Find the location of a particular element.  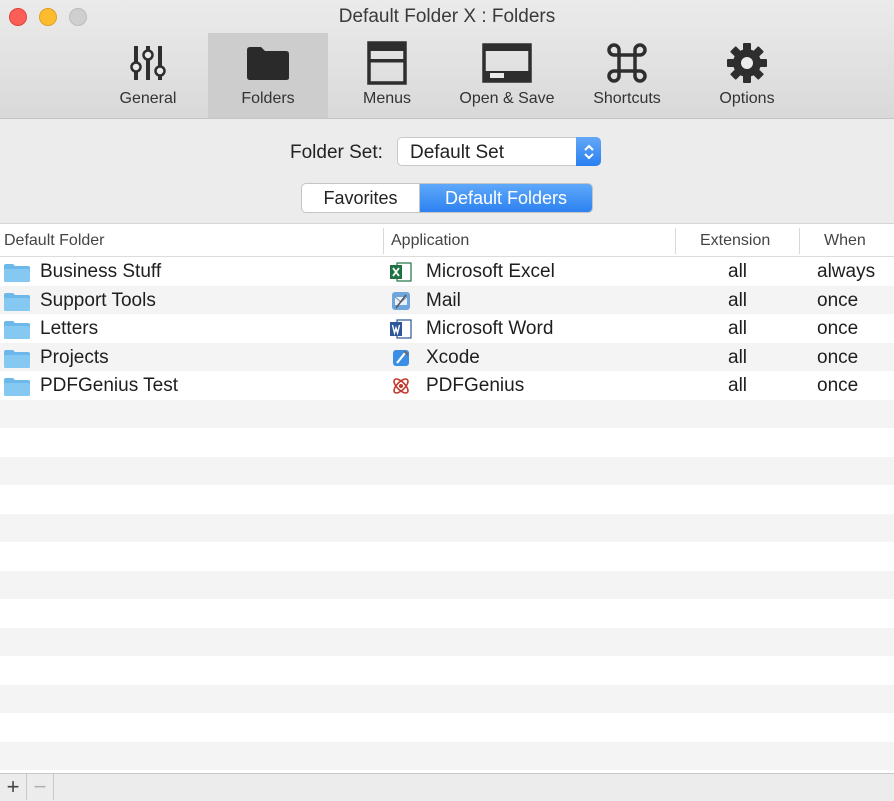

folder-name: Projects is located at coordinates (74, 357).